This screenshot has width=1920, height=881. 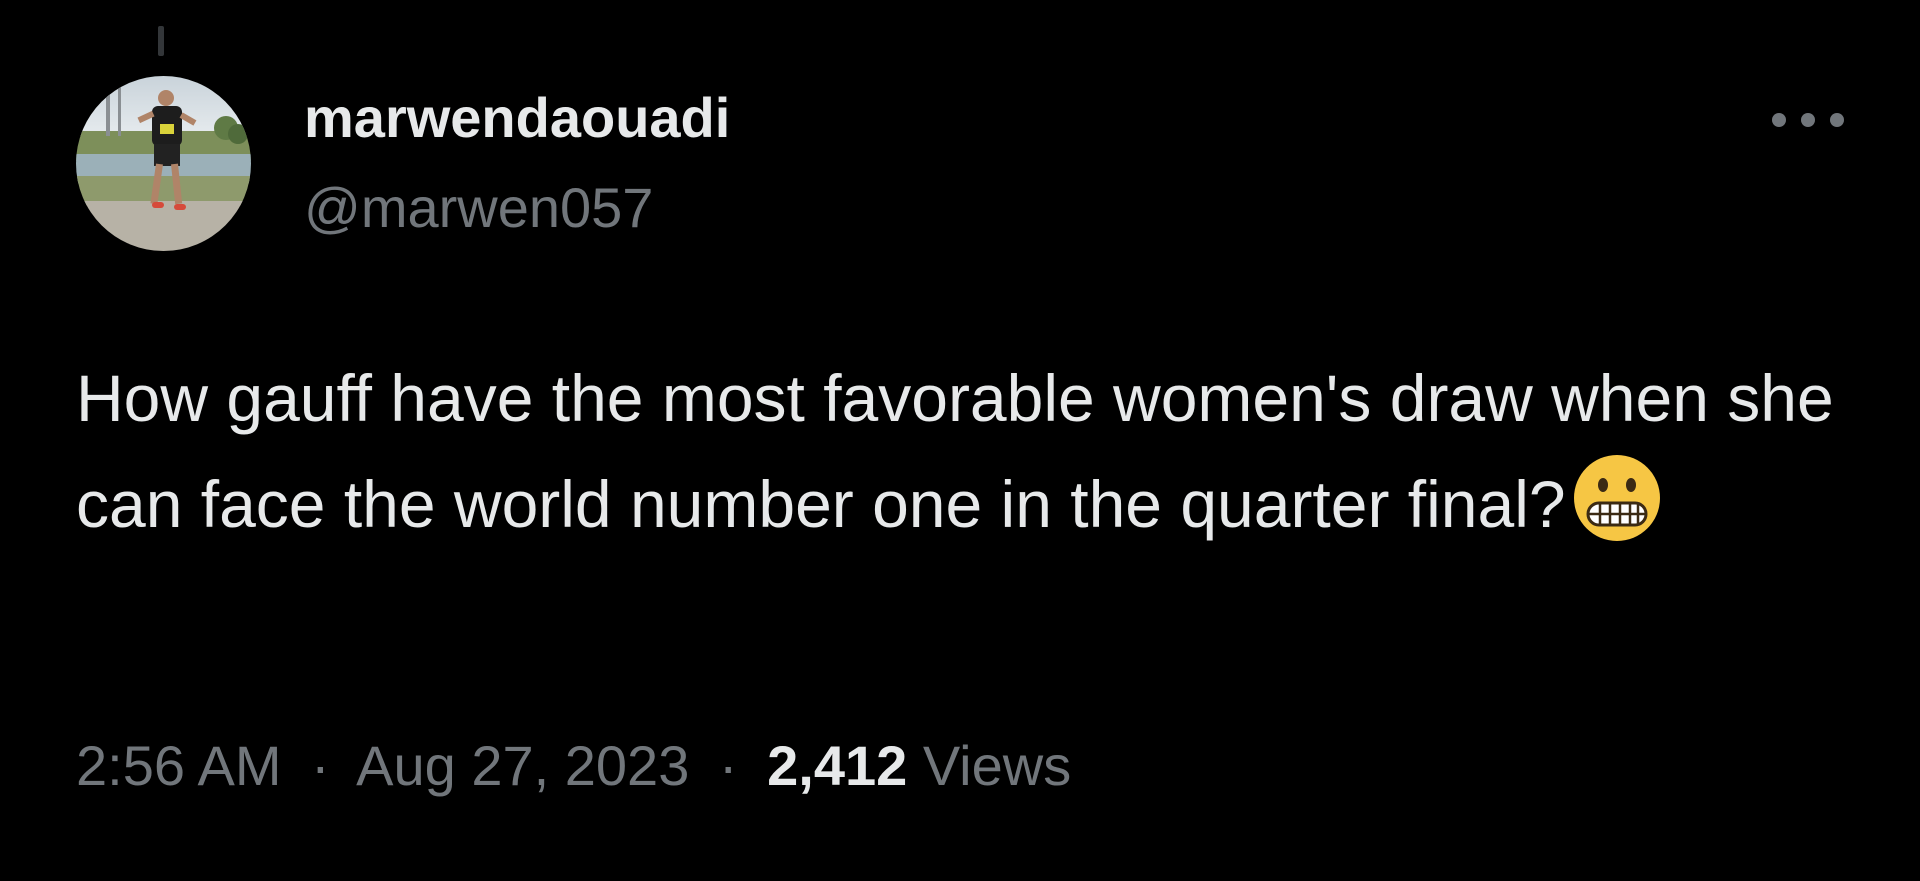 What do you see at coordinates (997, 765) in the screenshot?
I see `views-label: Views` at bounding box center [997, 765].